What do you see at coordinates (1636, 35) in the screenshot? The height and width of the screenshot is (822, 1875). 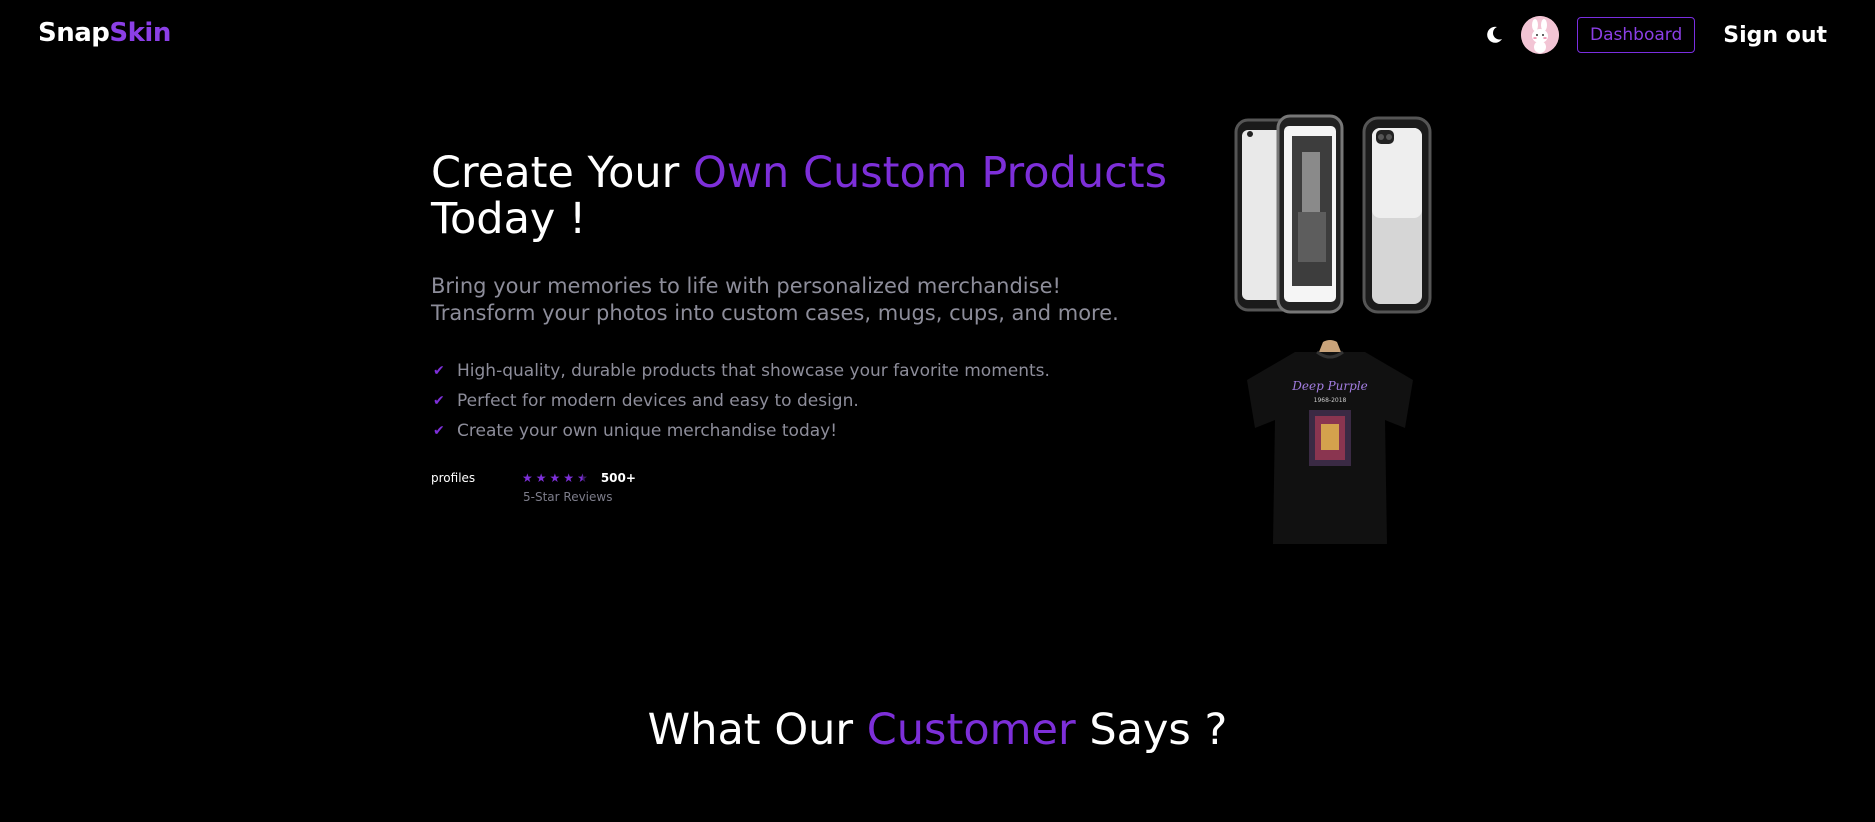 I see `dashboard-button: Dashboard` at bounding box center [1636, 35].